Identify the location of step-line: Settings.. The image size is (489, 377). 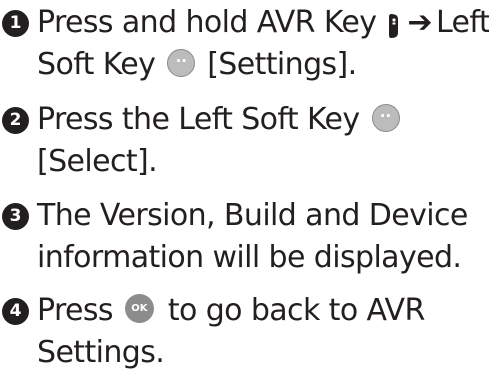
(263, 353).